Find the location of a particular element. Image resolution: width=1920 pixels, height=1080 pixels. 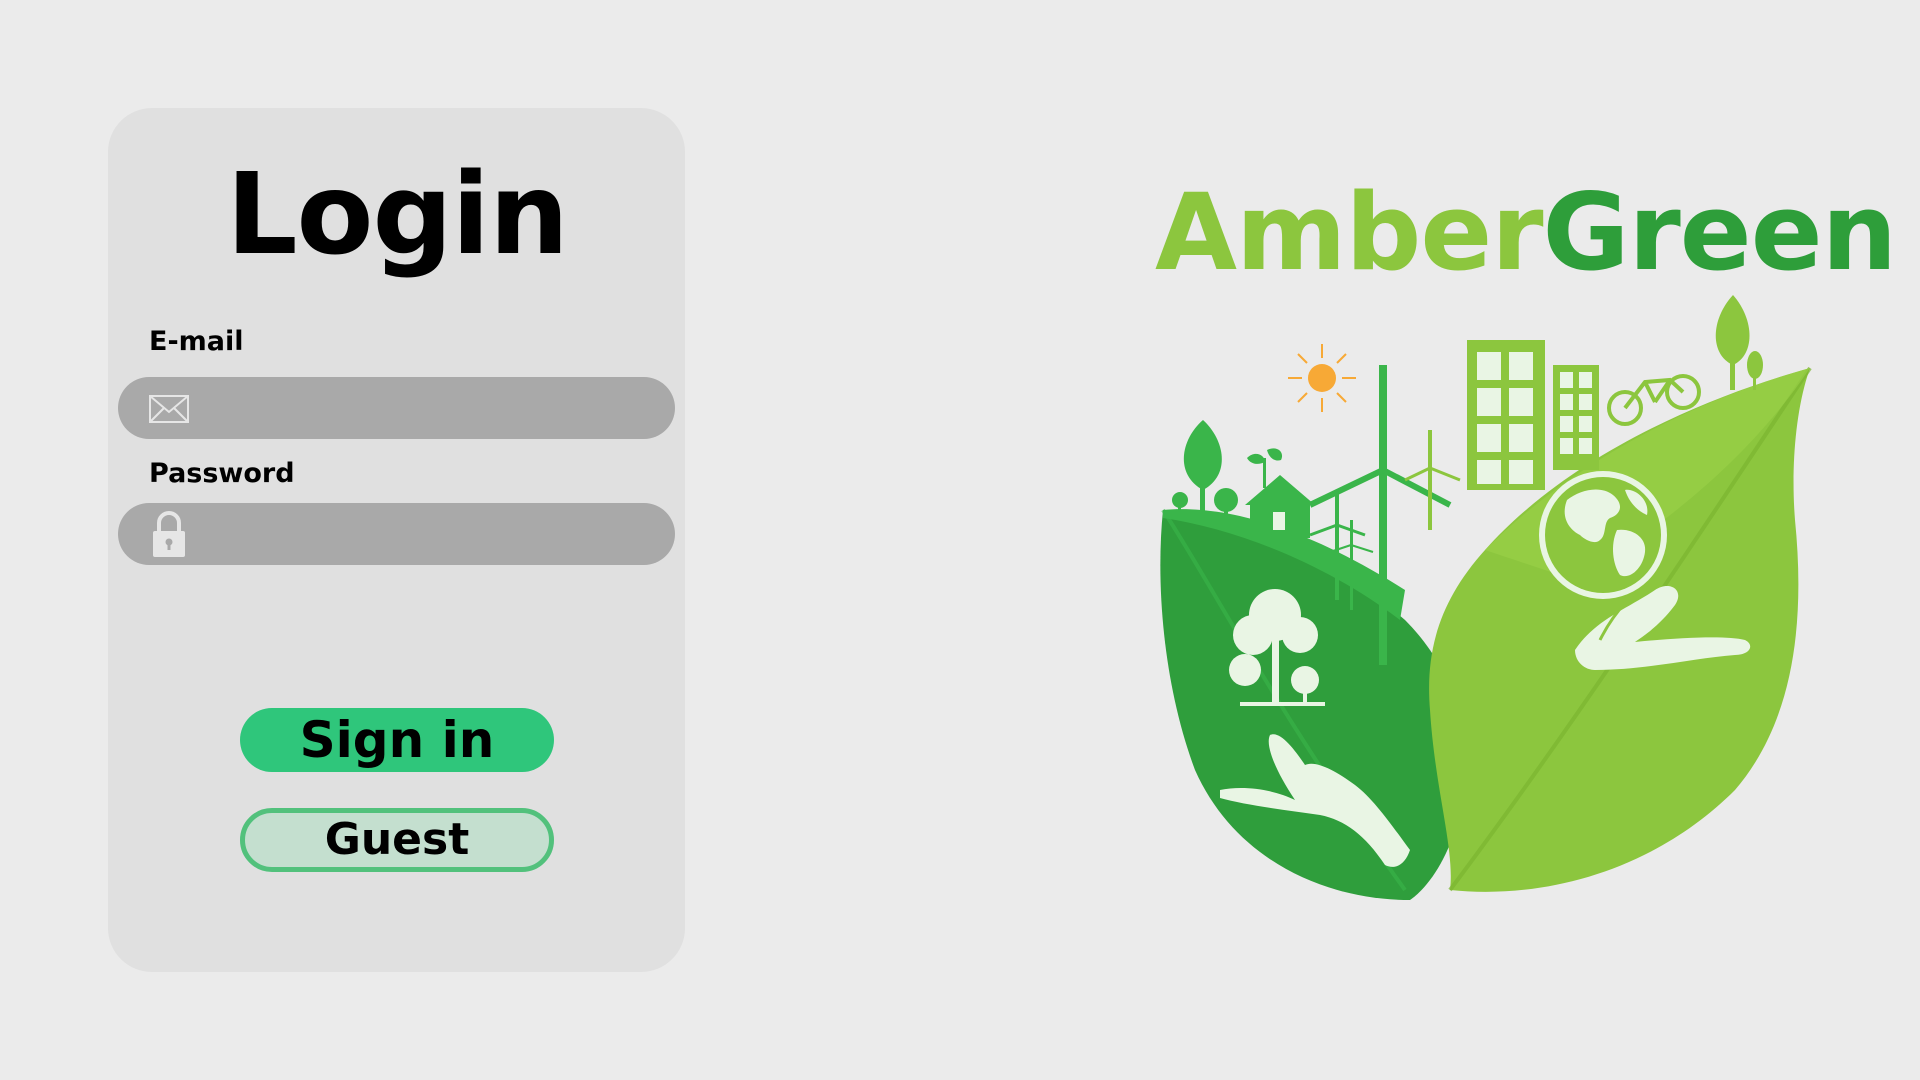

password-input is located at coordinates (430, 535).